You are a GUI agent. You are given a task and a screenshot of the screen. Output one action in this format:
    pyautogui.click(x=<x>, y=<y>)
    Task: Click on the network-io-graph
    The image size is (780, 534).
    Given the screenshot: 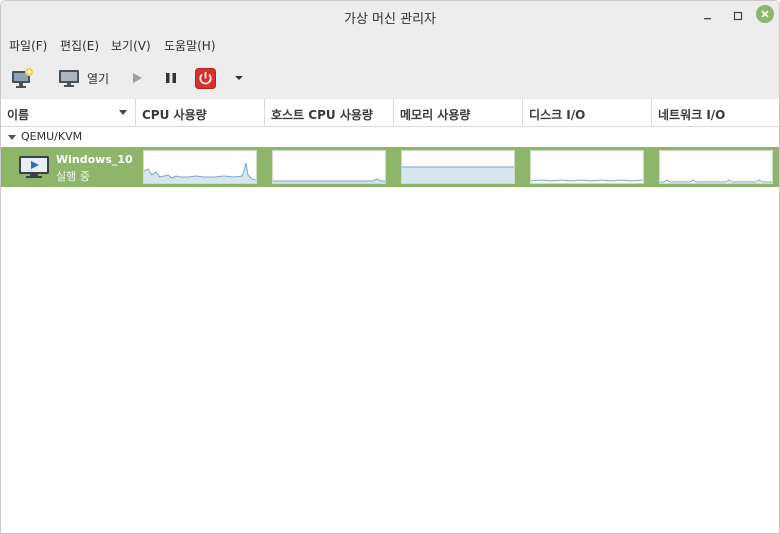 What is the action you would take?
    pyautogui.click(x=716, y=167)
    